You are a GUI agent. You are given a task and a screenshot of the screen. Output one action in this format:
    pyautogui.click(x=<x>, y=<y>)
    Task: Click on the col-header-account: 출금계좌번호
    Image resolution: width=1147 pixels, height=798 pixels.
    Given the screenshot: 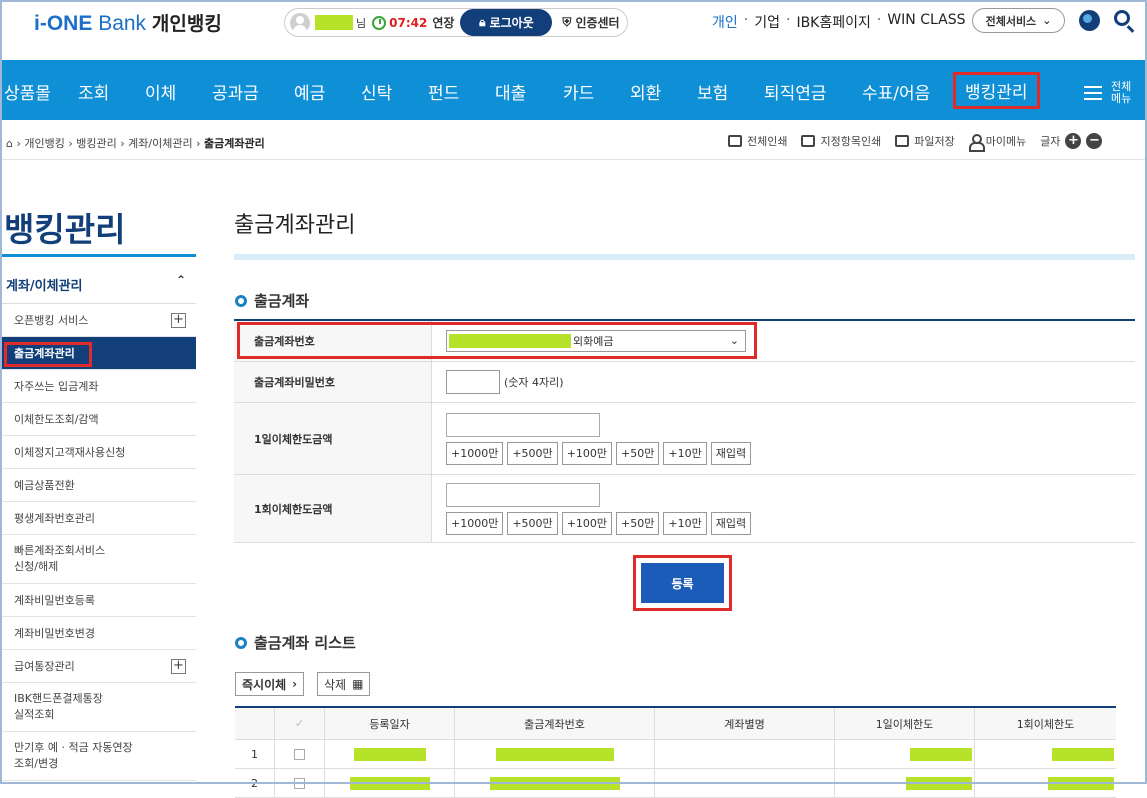 What is the action you would take?
    pyautogui.click(x=555, y=723)
    